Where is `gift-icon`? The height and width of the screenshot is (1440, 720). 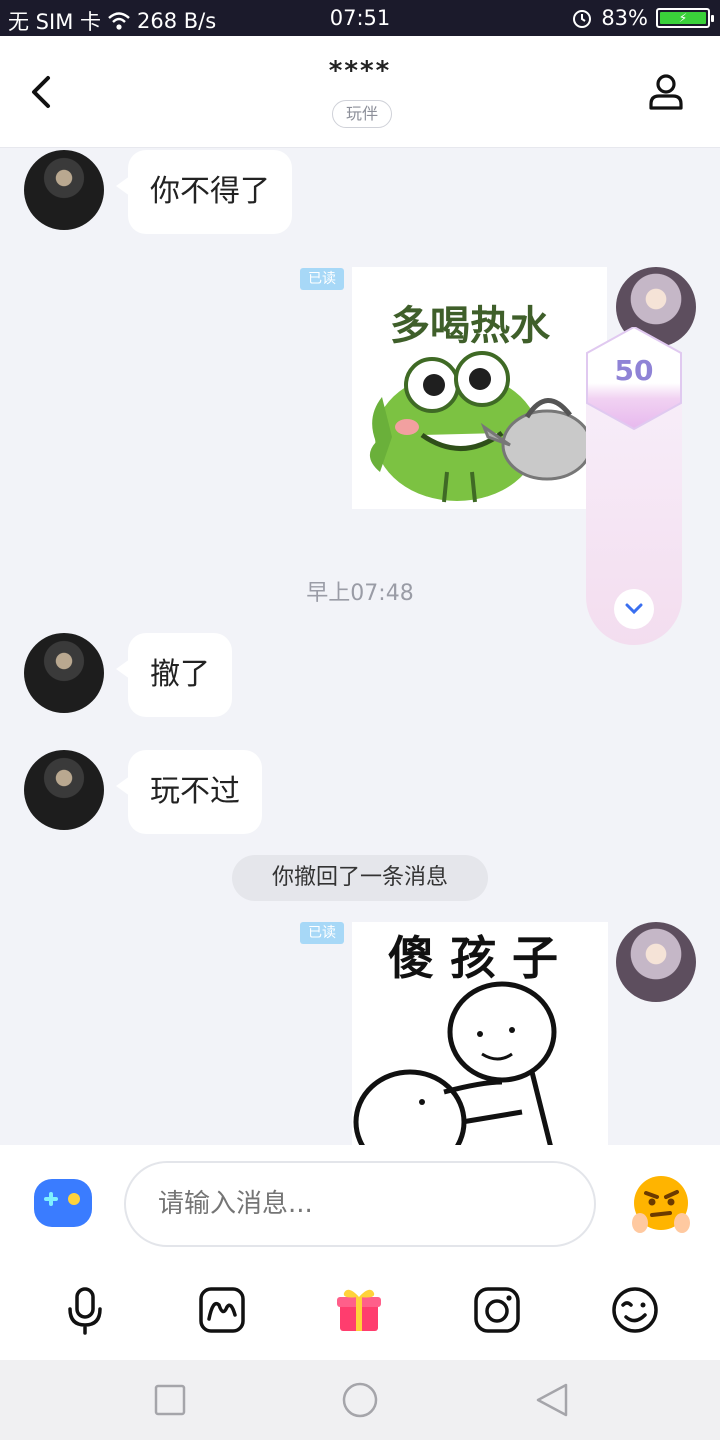
gift-icon is located at coordinates (359, 1310).